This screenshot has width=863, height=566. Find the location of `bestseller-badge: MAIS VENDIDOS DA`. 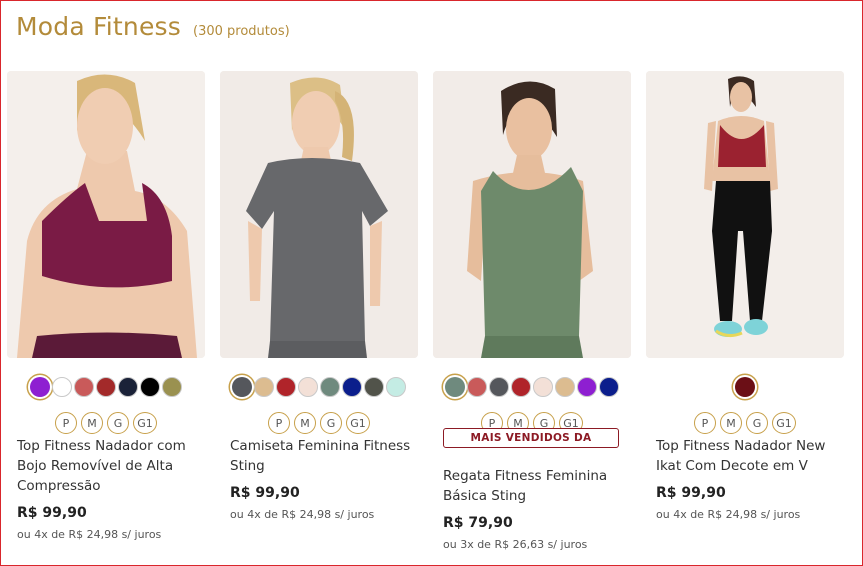

bestseller-badge: MAIS VENDIDOS DA is located at coordinates (531, 438).